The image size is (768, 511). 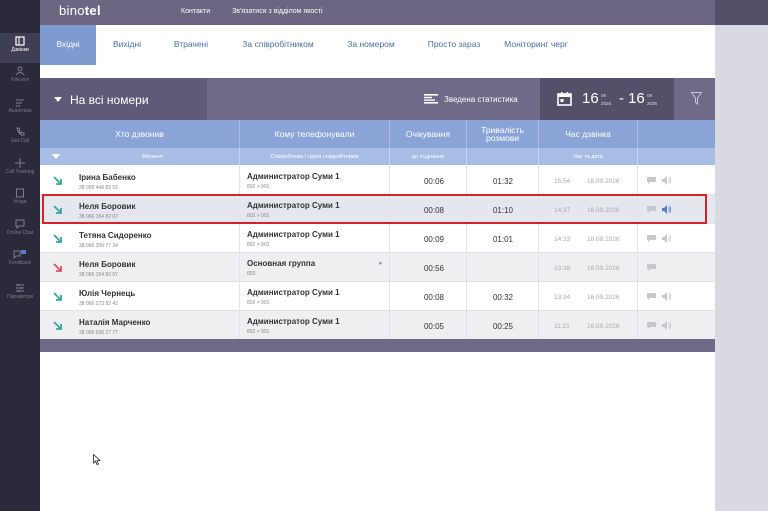 What do you see at coordinates (315, 156) in the screenshot?
I see `subcolumn-called: Співробітник / група співробітників` at bounding box center [315, 156].